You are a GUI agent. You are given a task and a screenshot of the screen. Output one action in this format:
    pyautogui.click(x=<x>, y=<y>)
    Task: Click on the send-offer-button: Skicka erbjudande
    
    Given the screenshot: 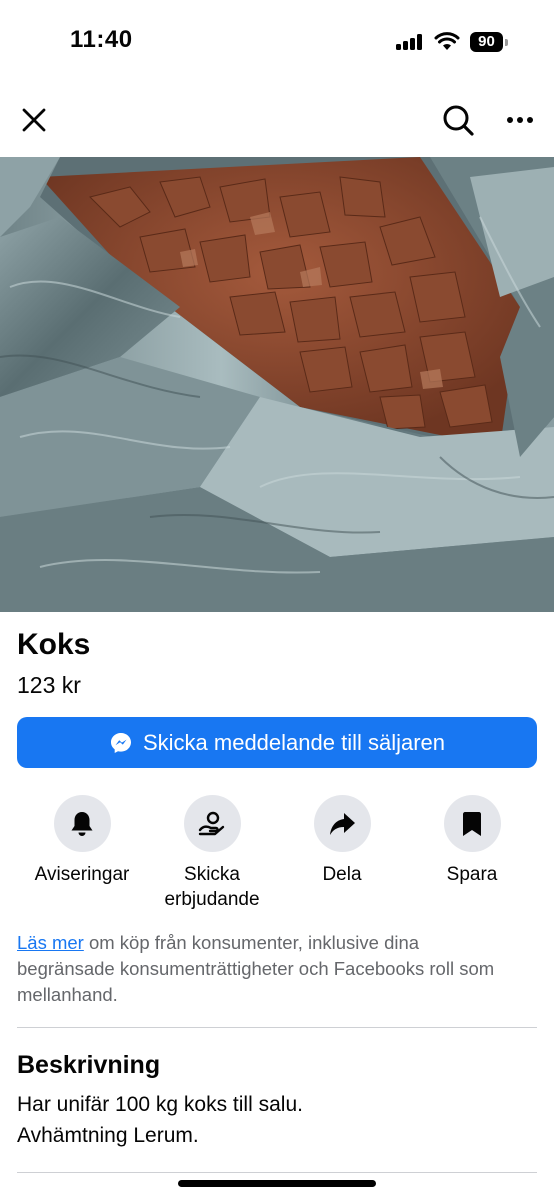 What is the action you would take?
    pyautogui.click(x=212, y=853)
    